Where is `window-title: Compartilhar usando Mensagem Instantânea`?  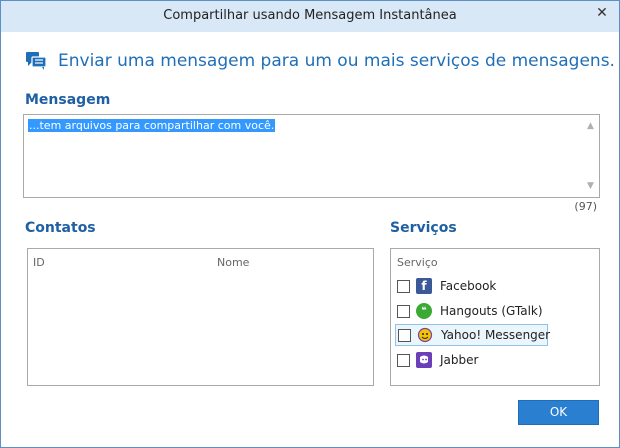
window-title: Compartilhar usando Mensagem Instantânea is located at coordinates (310, 15).